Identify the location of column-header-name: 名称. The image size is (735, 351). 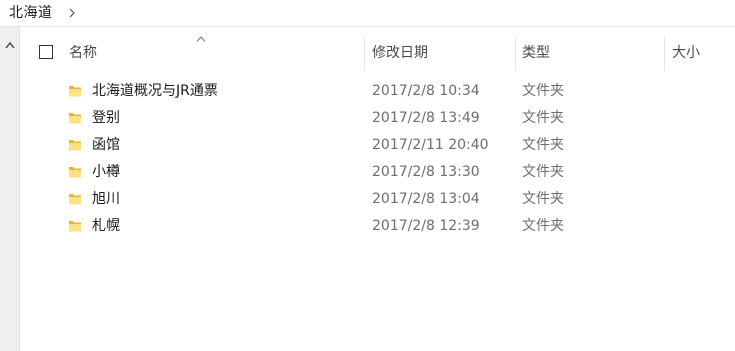
(83, 49).